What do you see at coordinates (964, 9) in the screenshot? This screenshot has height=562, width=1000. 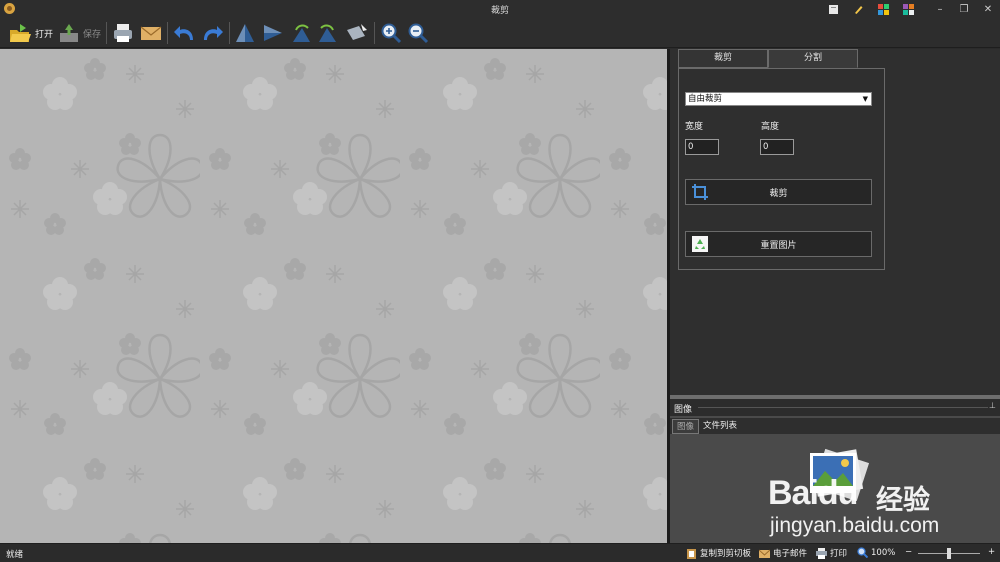 I see `restore-button: ❐` at bounding box center [964, 9].